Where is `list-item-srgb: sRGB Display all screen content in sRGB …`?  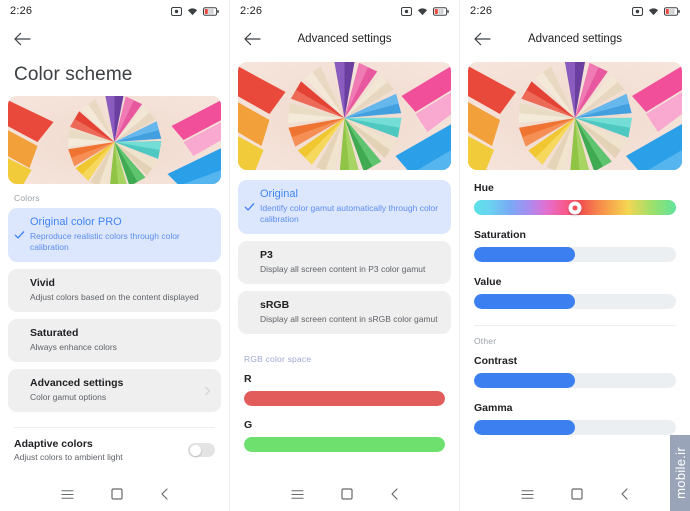 list-item-srgb: sRGB Display all screen content in sRGB … is located at coordinates (344, 312).